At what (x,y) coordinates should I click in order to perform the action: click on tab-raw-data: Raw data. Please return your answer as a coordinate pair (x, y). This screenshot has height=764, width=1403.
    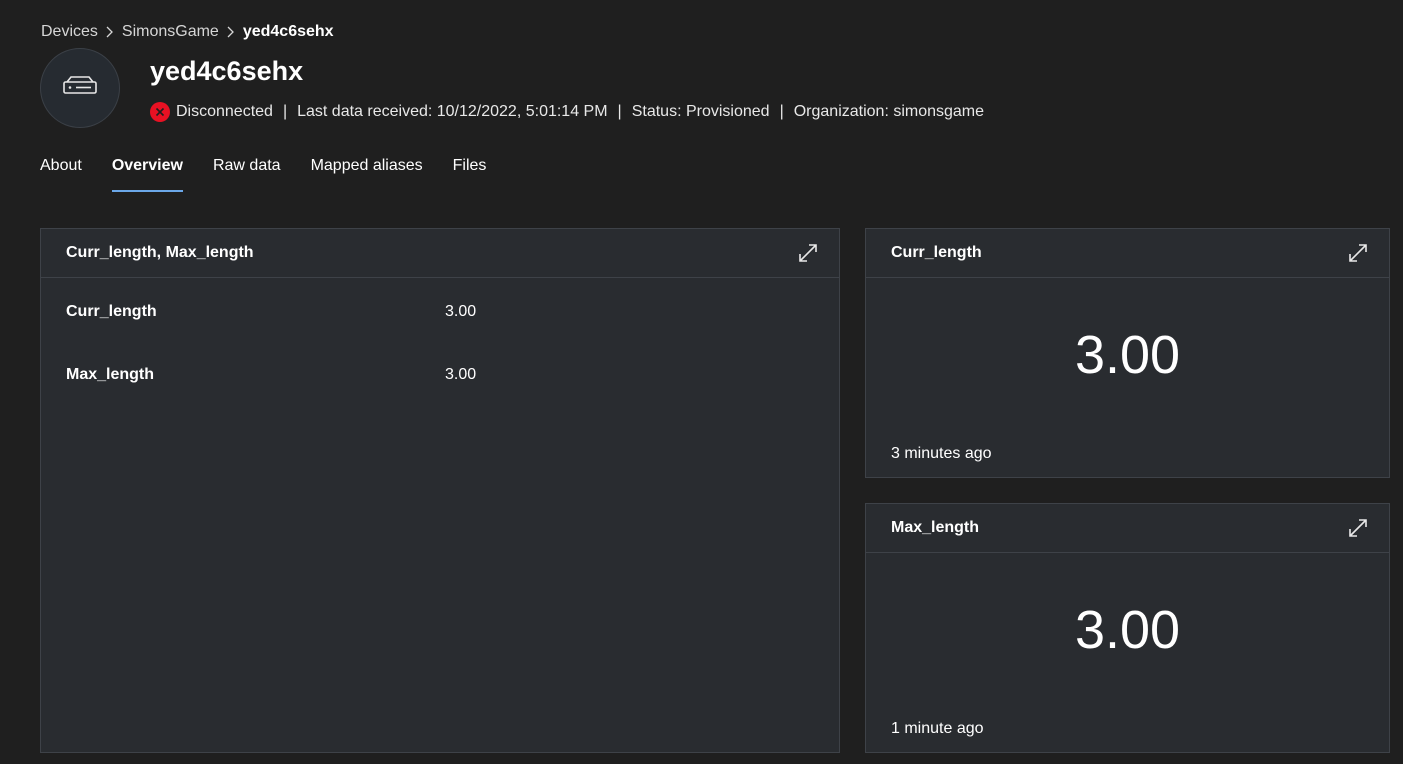
    Looking at the image, I should click on (247, 172).